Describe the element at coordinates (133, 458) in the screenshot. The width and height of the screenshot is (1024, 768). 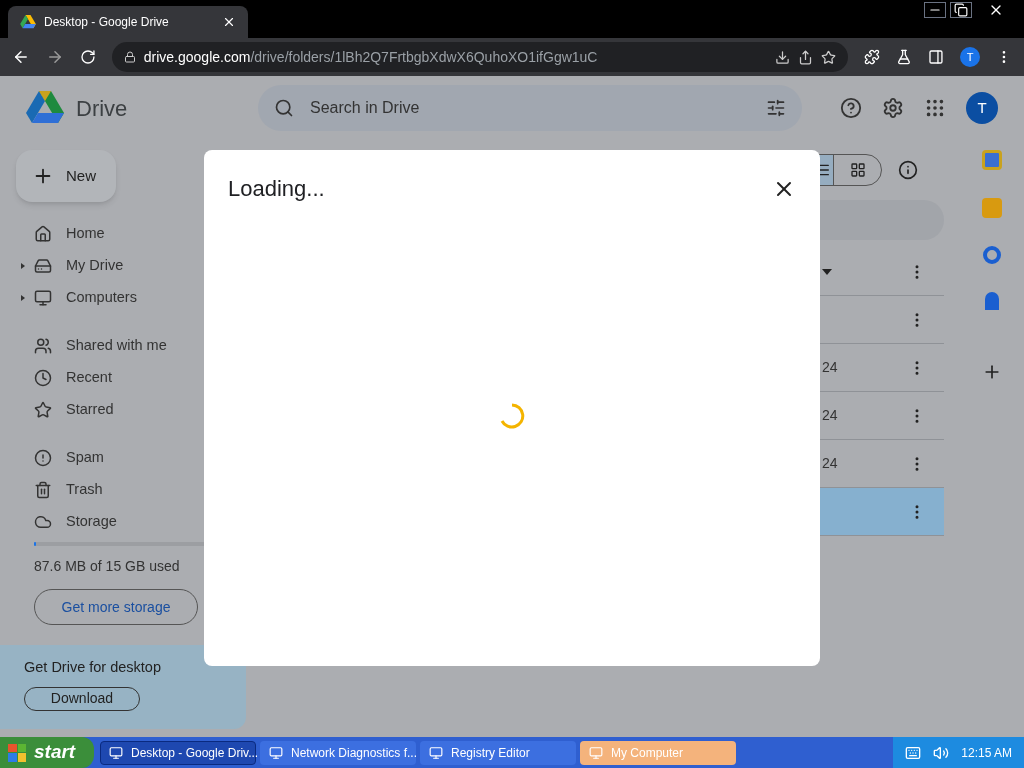
I see `nav-item: Spam` at that location.